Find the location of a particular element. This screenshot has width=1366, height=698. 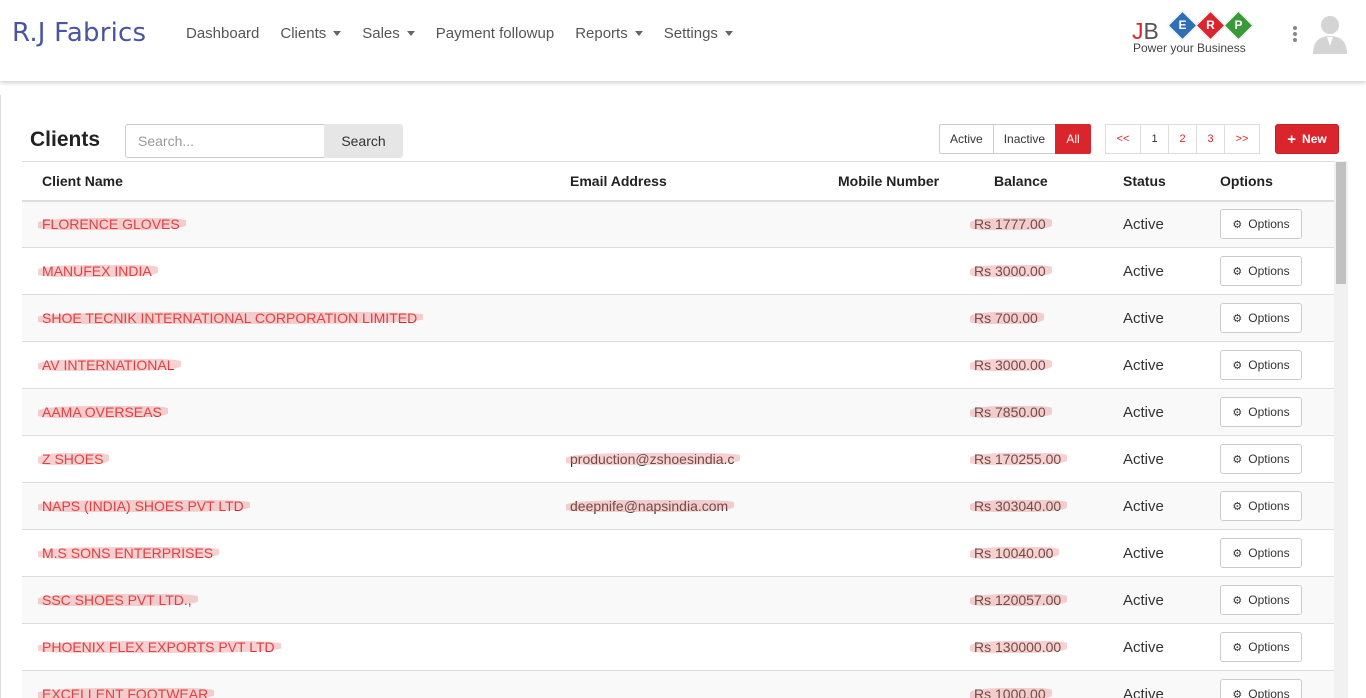

col-email: Email Address is located at coordinates (684, 181).